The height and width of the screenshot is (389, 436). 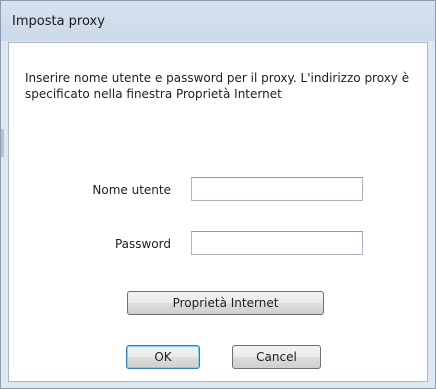 I want to click on resize-handle, so click(x=2, y=143).